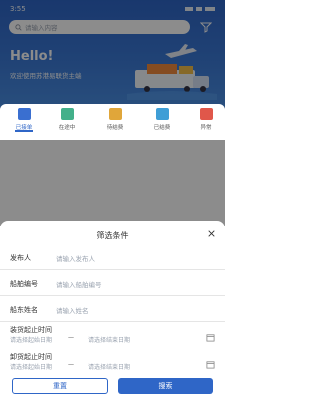 The height and width of the screenshot is (400, 320). What do you see at coordinates (31, 330) in the screenshot?
I see `loading-time-label: 装货起止时间` at bounding box center [31, 330].